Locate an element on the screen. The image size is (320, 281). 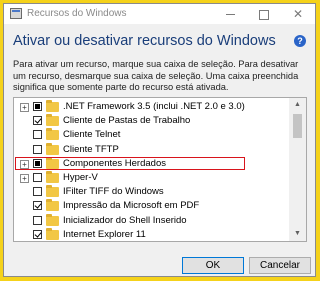
minimize-icon is located at coordinates (230, 15).